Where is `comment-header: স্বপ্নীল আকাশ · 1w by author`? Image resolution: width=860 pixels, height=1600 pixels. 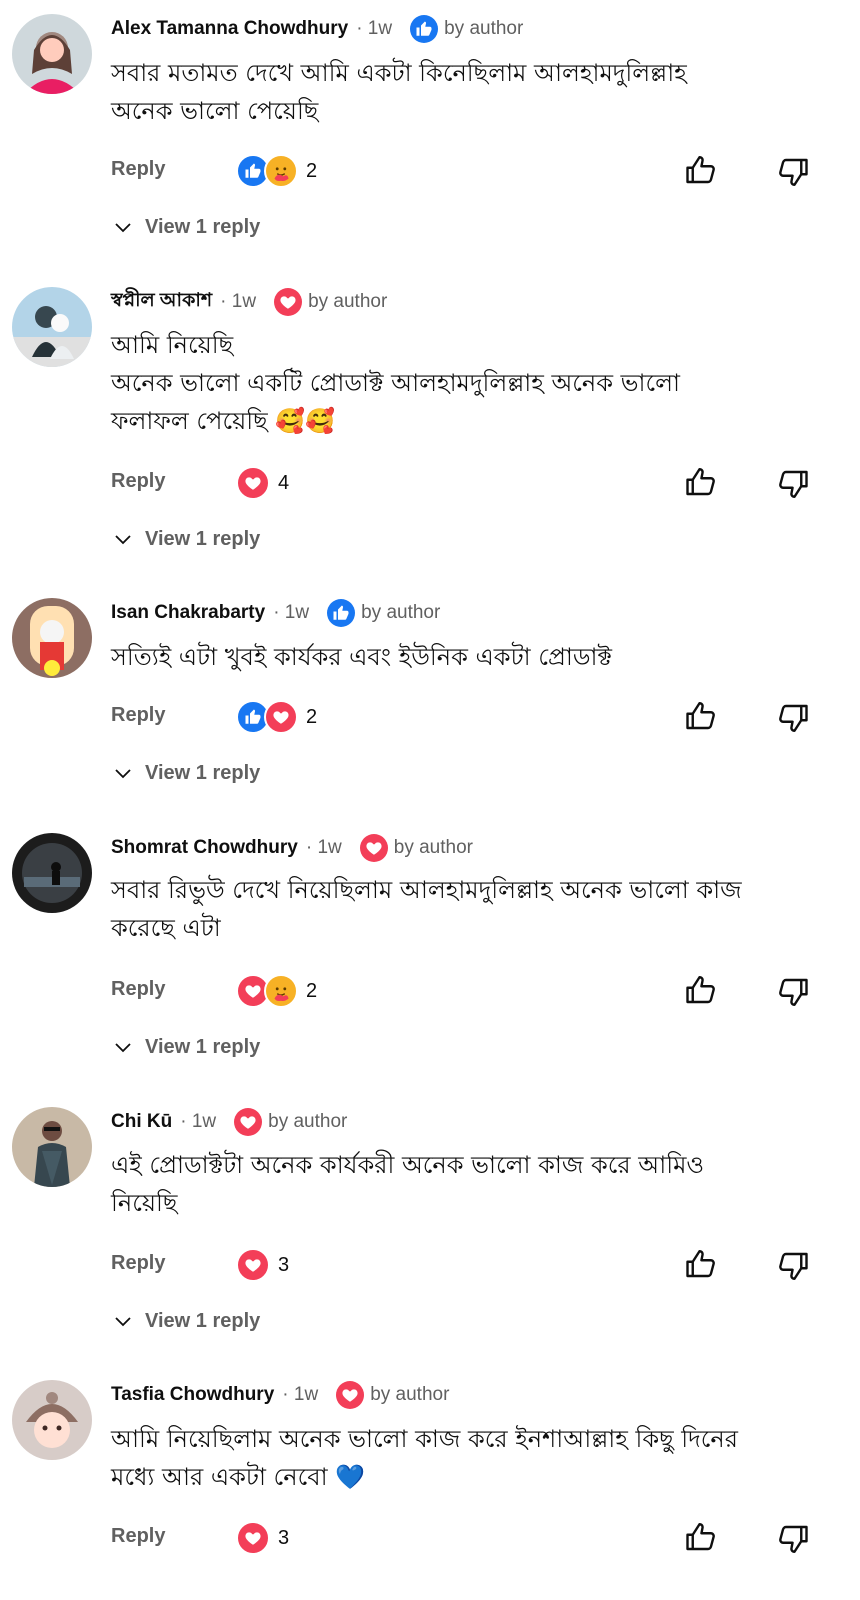 comment-header: স্বপ্নীল আকাশ · 1w by author is located at coordinates (249, 302).